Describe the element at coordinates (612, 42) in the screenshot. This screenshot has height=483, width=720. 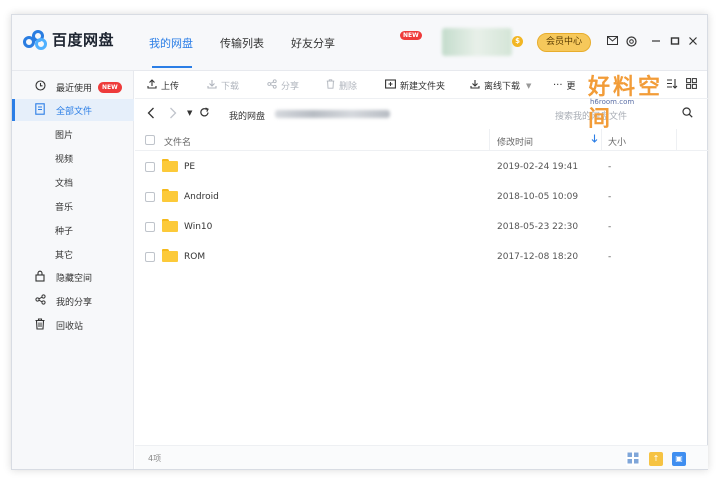
I see `mail-icon` at that location.